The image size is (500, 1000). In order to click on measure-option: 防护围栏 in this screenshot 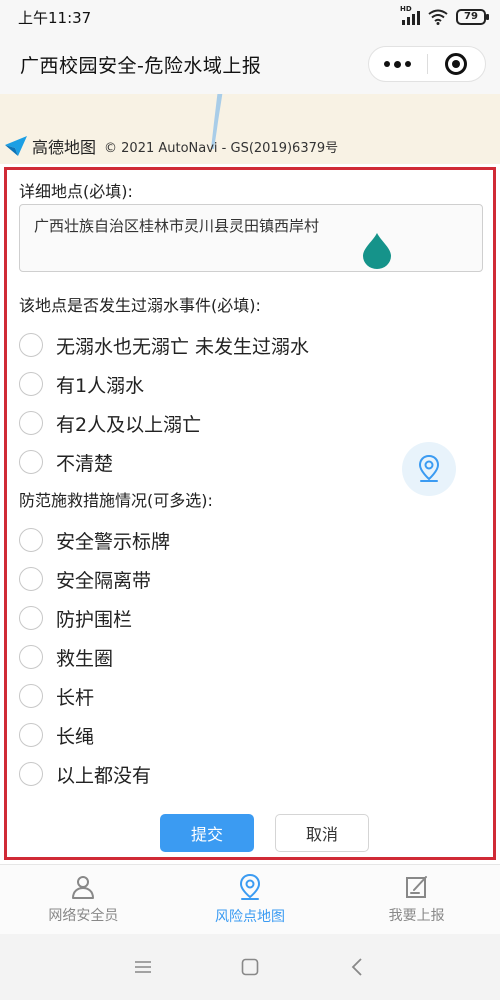, I will do `click(75, 618)`.